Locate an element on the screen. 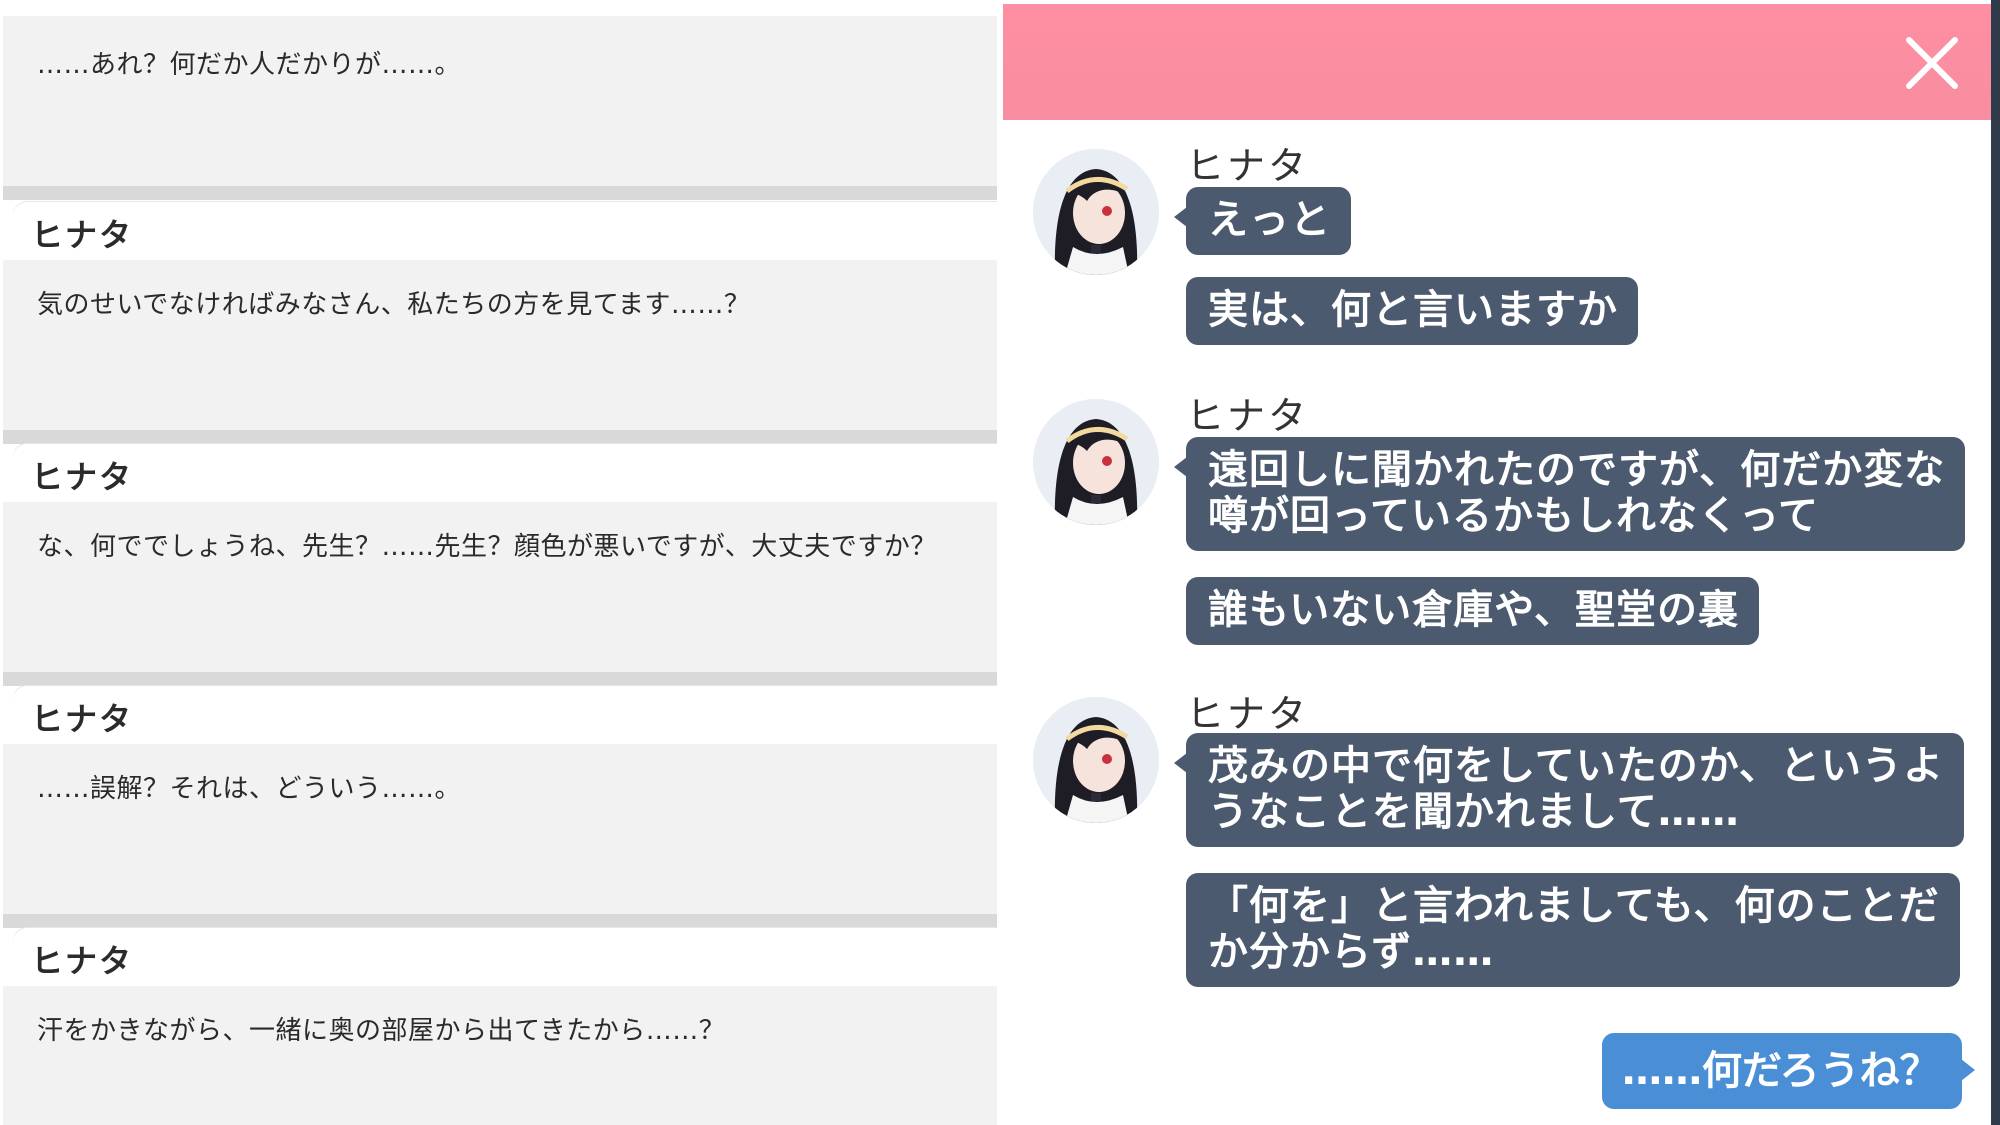 The height and width of the screenshot is (1125, 2000). chat-header is located at coordinates (1497, 62).